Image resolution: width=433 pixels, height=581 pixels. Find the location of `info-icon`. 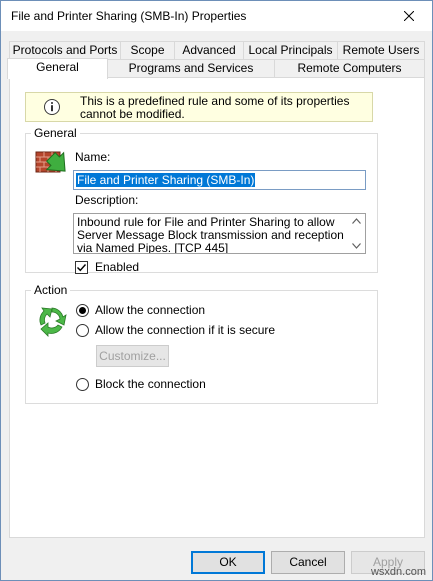

info-icon is located at coordinates (52, 107).